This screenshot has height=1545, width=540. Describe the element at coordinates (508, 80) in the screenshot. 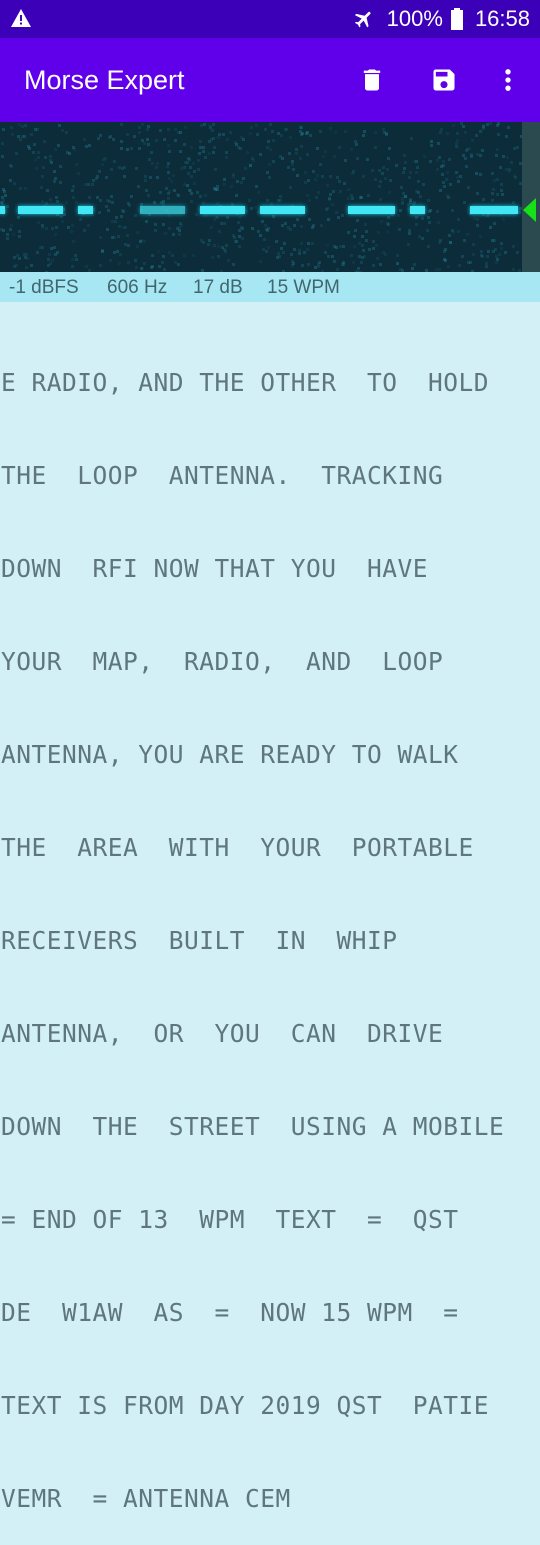

I see `more-vertical-icon` at that location.